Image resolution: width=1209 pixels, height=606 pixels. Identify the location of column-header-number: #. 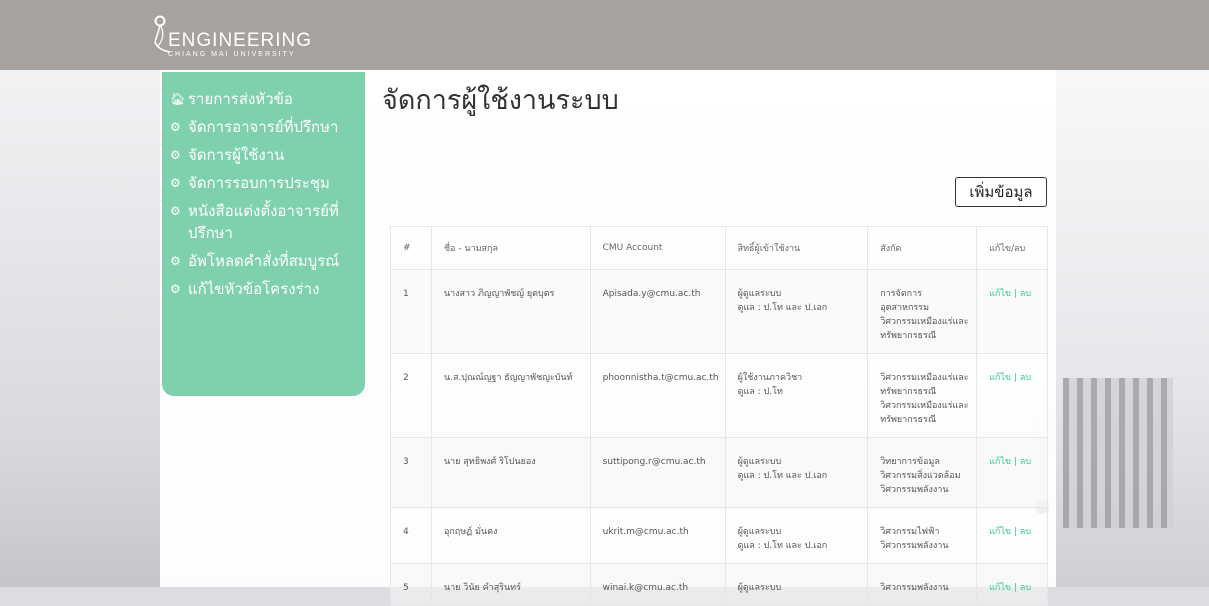
(411, 248).